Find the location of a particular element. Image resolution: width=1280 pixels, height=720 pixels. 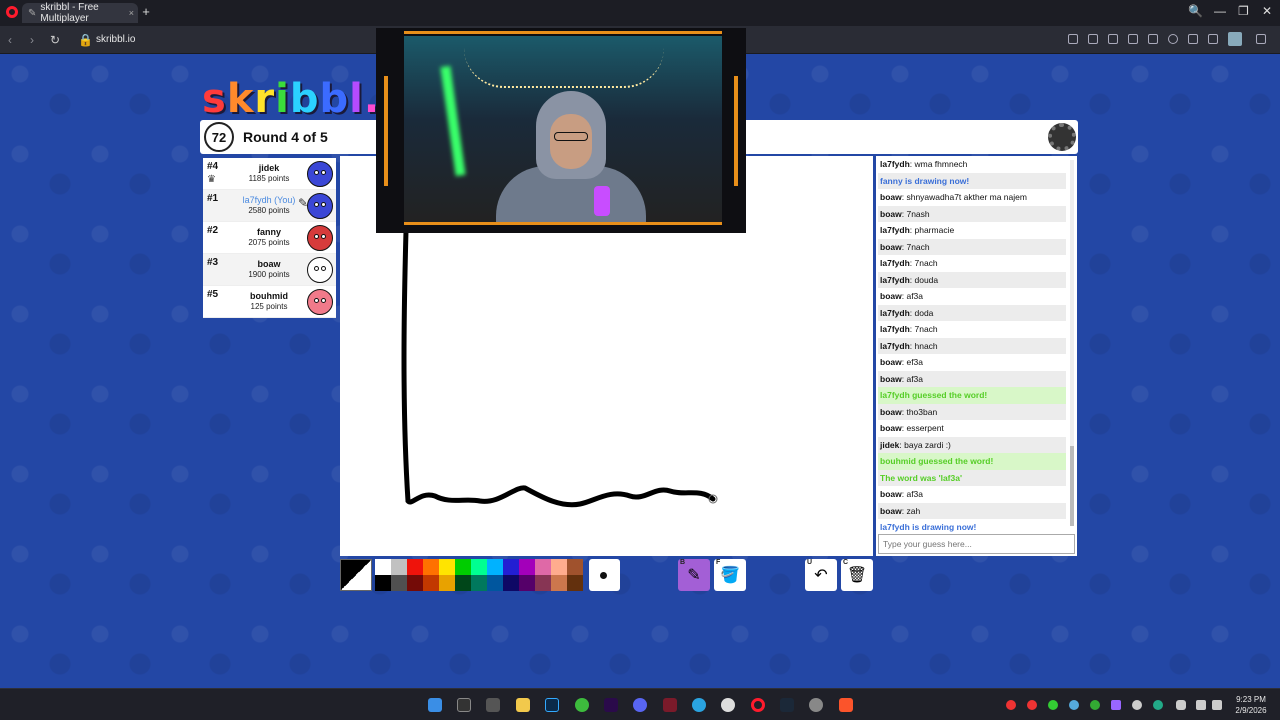

back-icon: ‹ is located at coordinates (10, 40).